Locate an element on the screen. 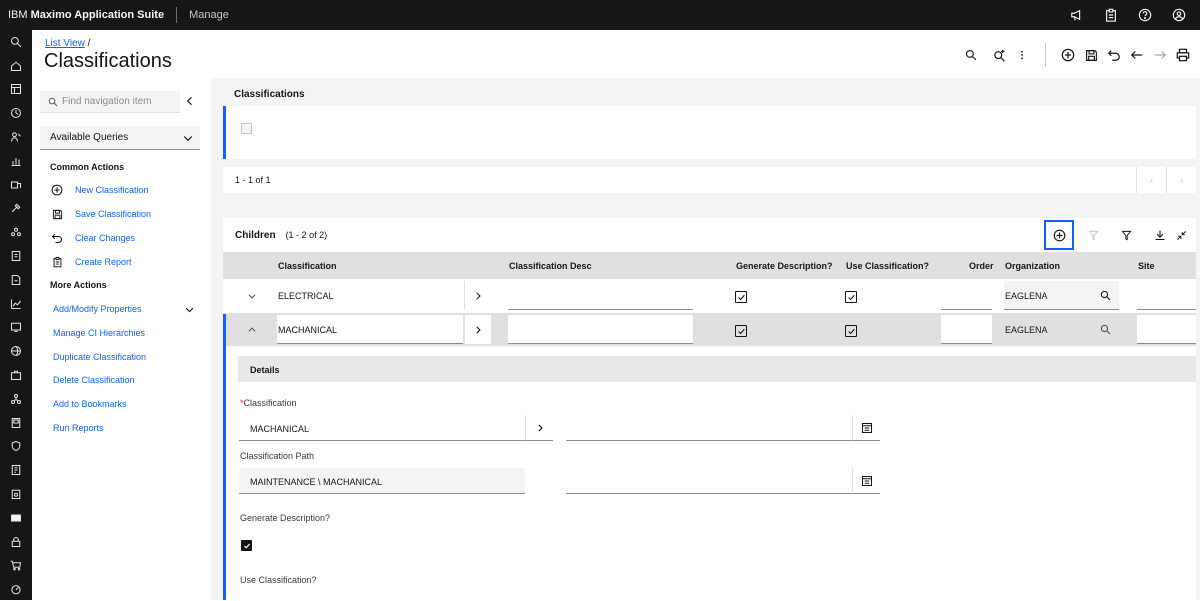 The height and width of the screenshot is (601, 1200). add-icon is located at coordinates (1068, 55).